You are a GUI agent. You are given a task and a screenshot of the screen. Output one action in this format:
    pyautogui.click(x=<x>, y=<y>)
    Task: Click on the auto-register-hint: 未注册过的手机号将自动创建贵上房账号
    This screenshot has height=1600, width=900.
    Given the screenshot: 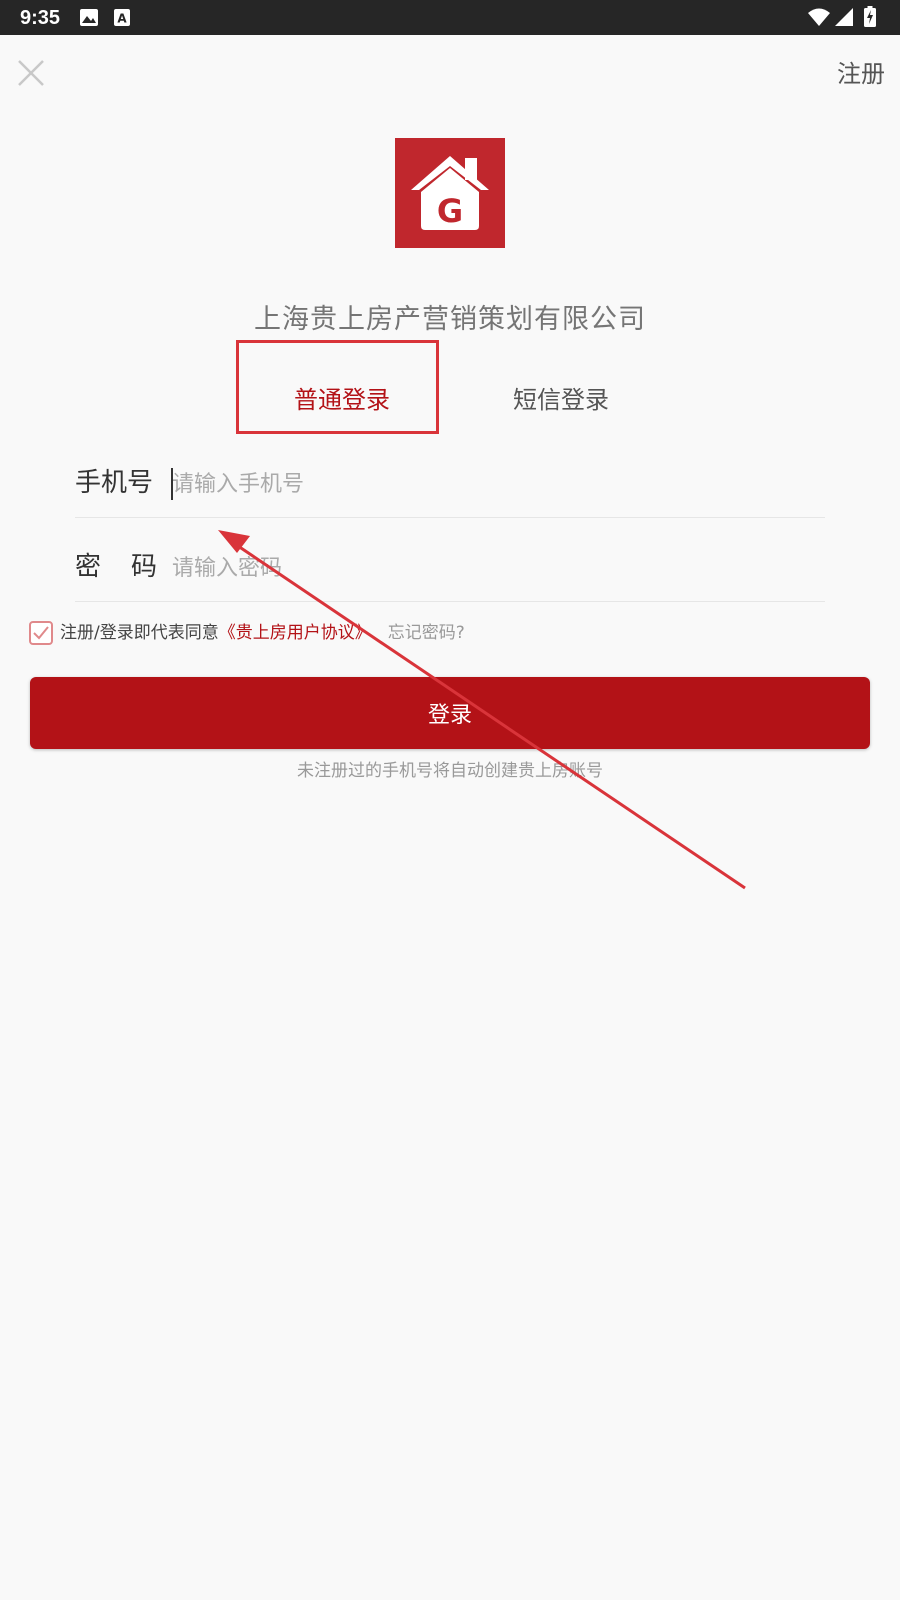 What is the action you would take?
    pyautogui.click(x=450, y=771)
    